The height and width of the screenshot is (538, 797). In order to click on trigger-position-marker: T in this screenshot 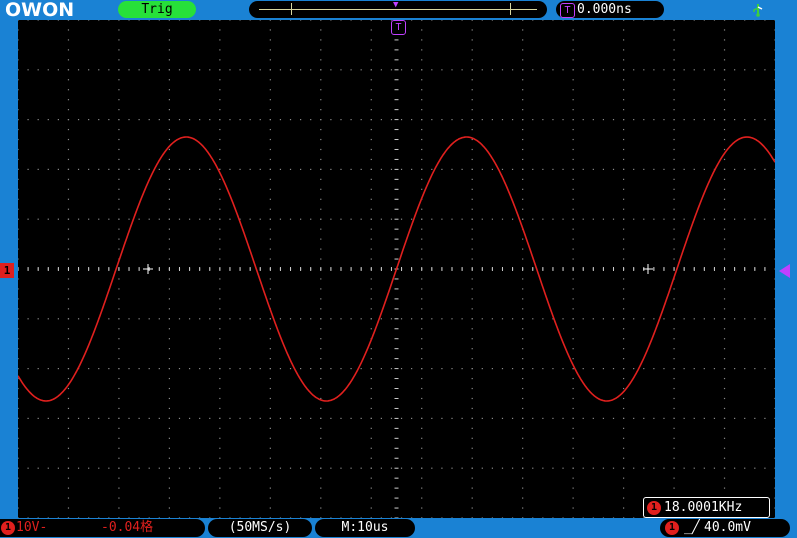, I will do `click(398, 27)`.